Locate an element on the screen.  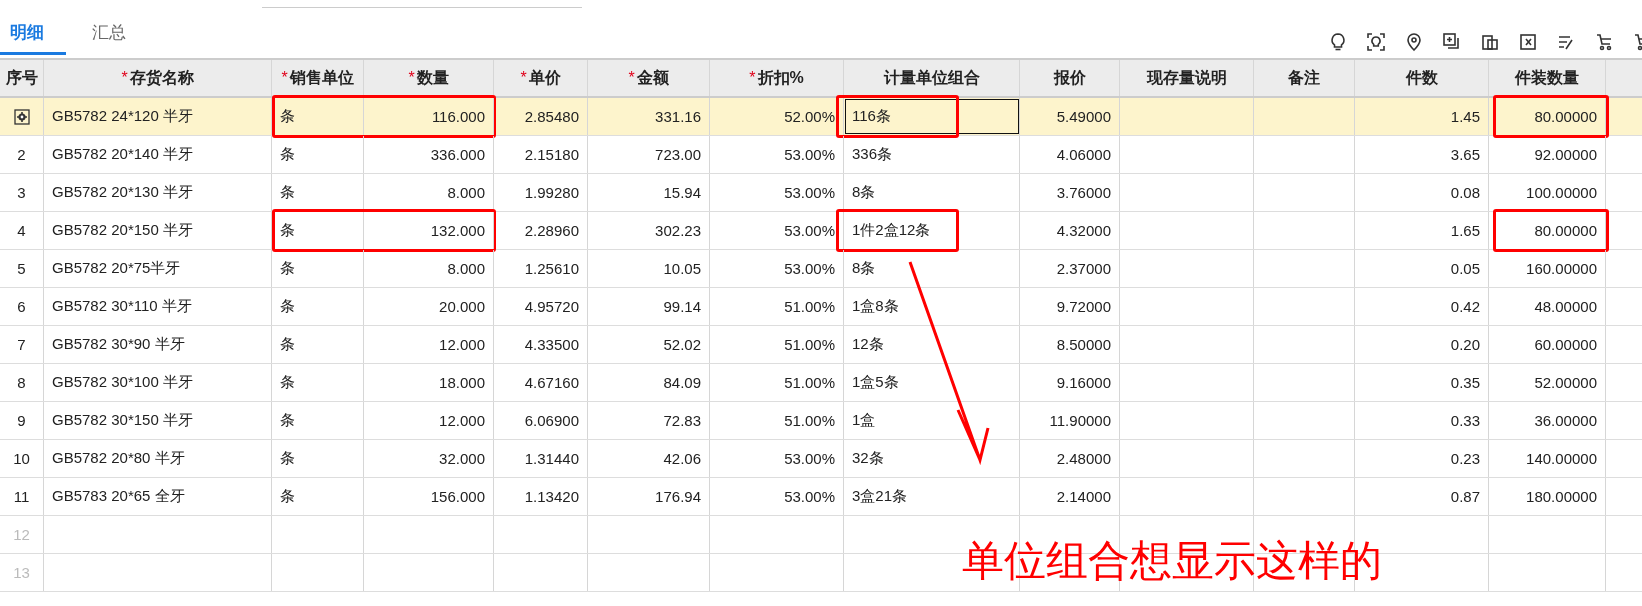
table-cell: 32.000 is located at coordinates (462, 458).